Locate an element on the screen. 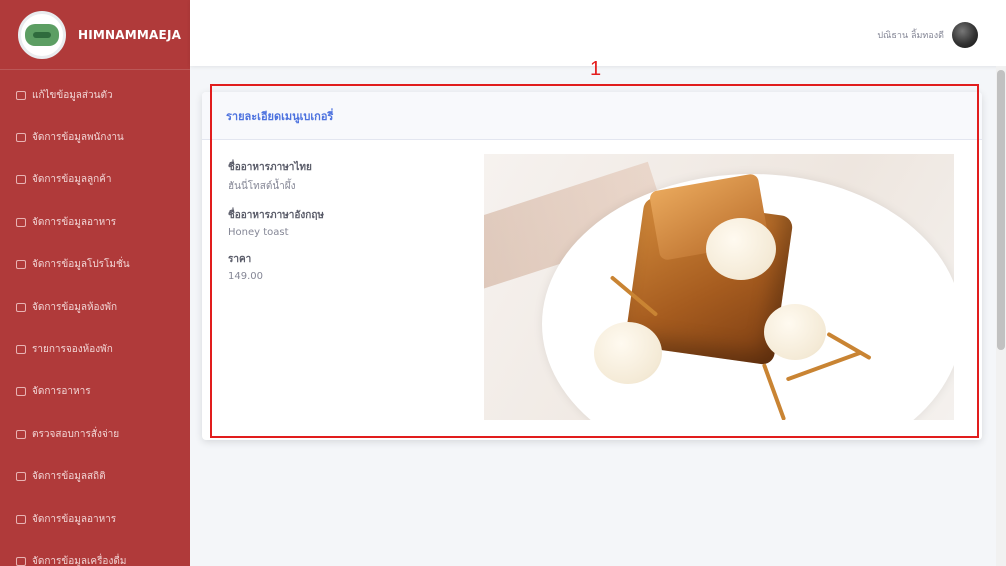 This screenshot has height=566, width=1006. sidebar-item-payments: ตรวจสอบการสั่งจ่าย is located at coordinates (95, 434).